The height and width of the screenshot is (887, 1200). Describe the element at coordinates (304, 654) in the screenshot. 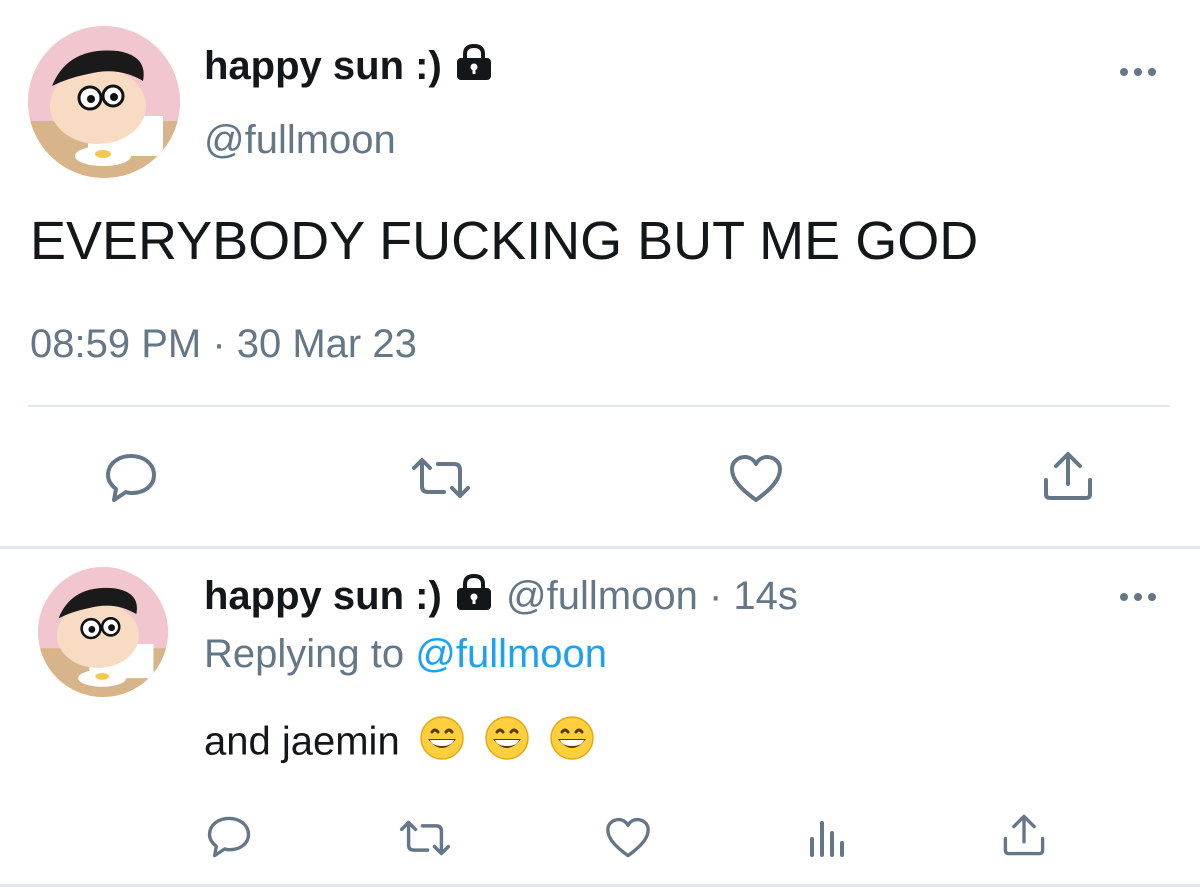

I see `replying-label: Replying to` at that location.